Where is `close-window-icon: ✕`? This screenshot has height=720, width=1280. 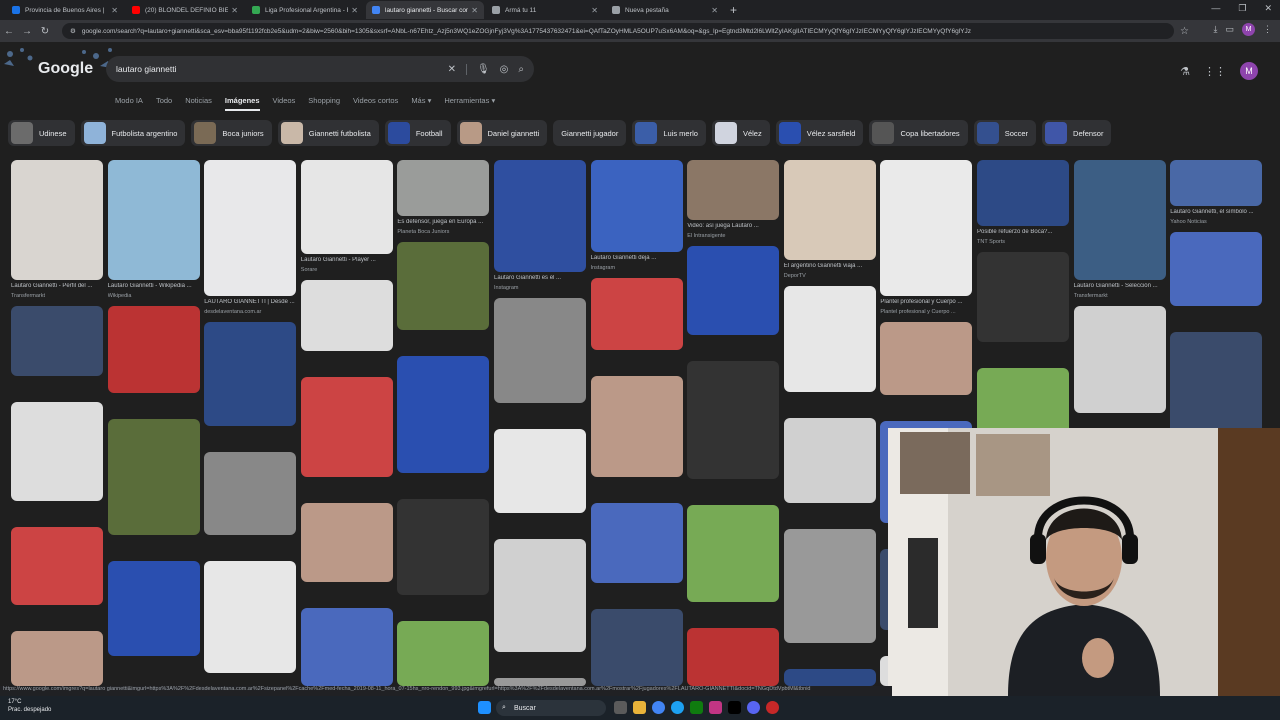
close-window-icon: ✕ is located at coordinates (1268, 8).